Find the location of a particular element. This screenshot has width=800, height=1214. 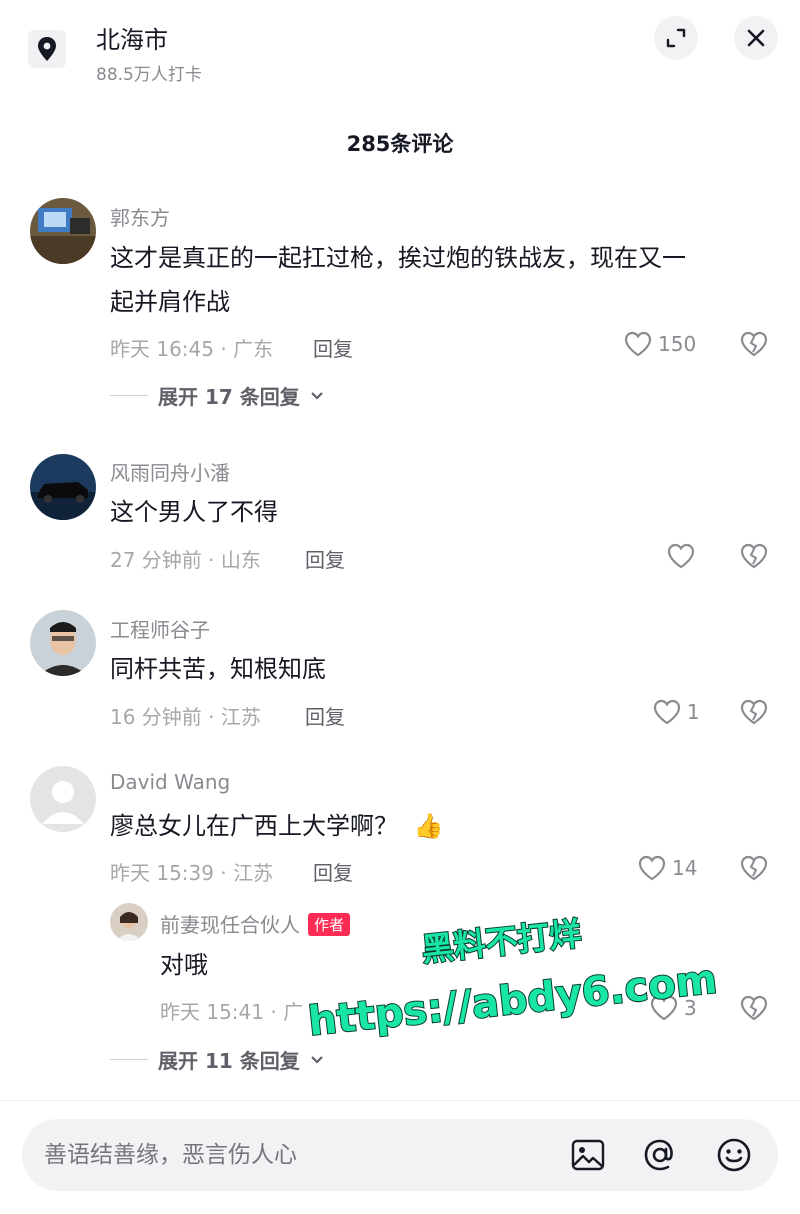

comment-text: 这才是真正的一起扛过枪，挨过炮的铁战友，现在又一 is located at coordinates (398, 258).